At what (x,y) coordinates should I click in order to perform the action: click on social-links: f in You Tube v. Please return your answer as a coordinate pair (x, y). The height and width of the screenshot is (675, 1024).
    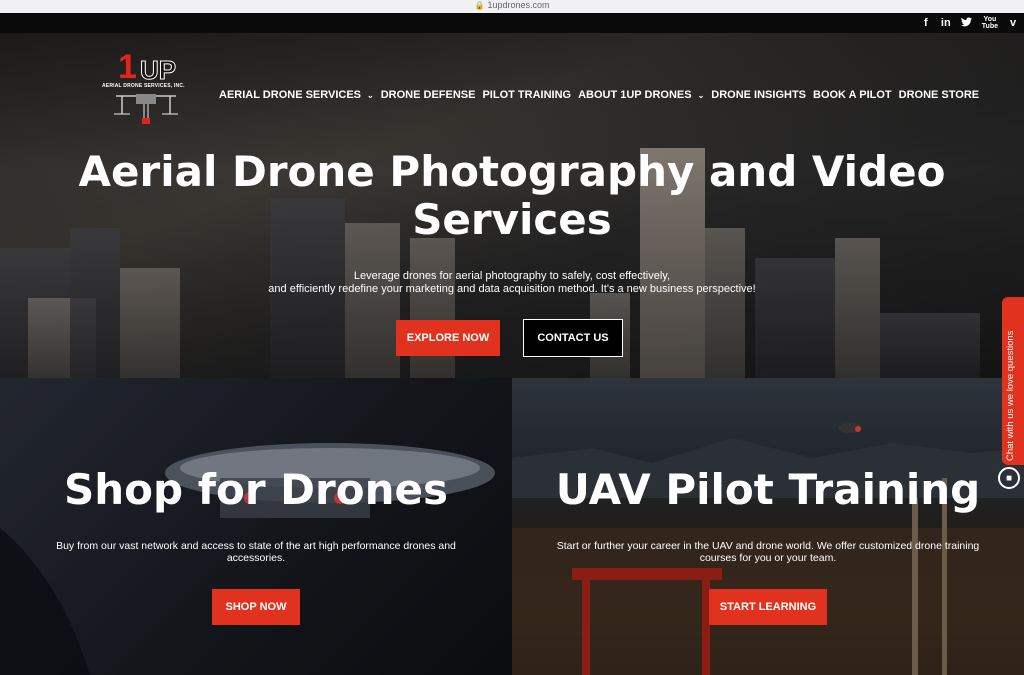
    Looking at the image, I should click on (969, 23).